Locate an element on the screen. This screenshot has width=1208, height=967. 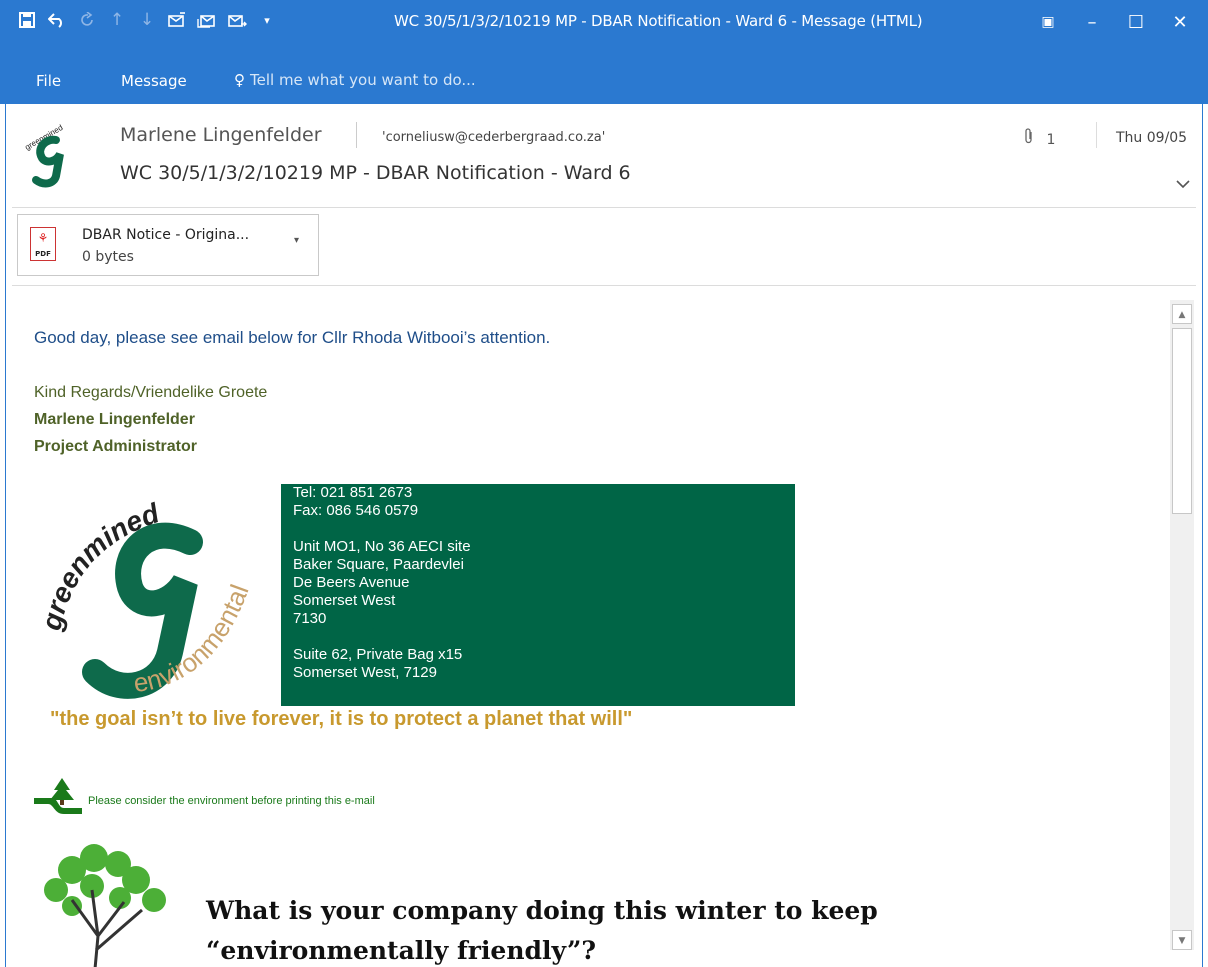
contact-line: De Beers Avenue is located at coordinates (351, 582).